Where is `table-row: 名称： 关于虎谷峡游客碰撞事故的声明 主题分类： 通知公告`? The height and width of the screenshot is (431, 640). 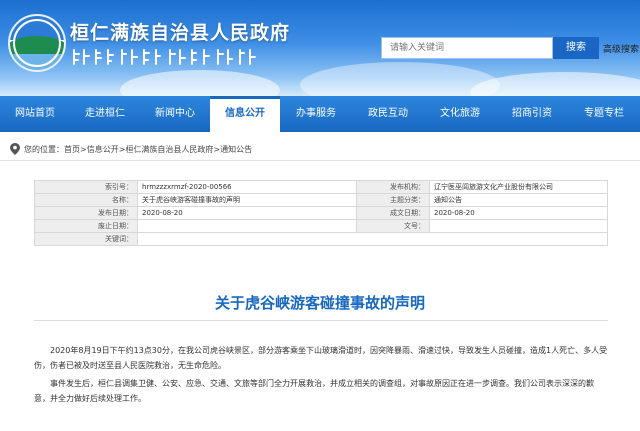 table-row: 名称： 关于虎谷峡游客碰撞事故的声明 主题分类： 通知公告 is located at coordinates (321, 200).